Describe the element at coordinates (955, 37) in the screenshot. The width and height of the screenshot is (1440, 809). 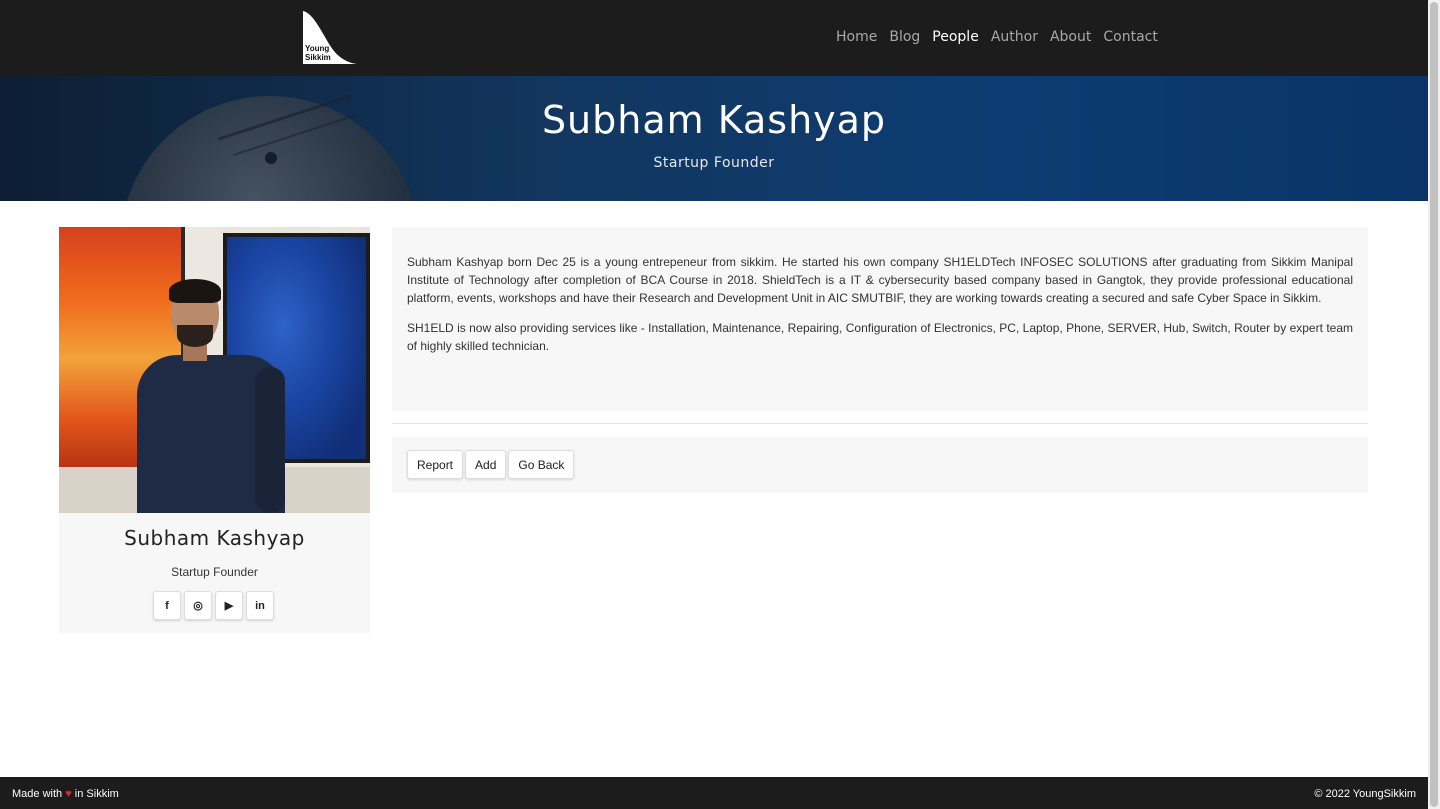
I see `nav-people: People` at that location.